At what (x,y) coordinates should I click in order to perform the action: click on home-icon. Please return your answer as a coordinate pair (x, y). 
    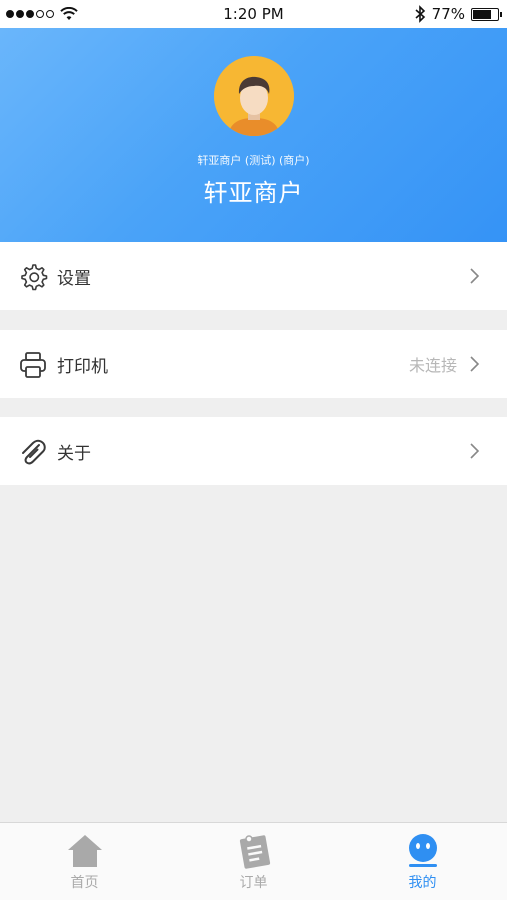
    Looking at the image, I should click on (85, 851).